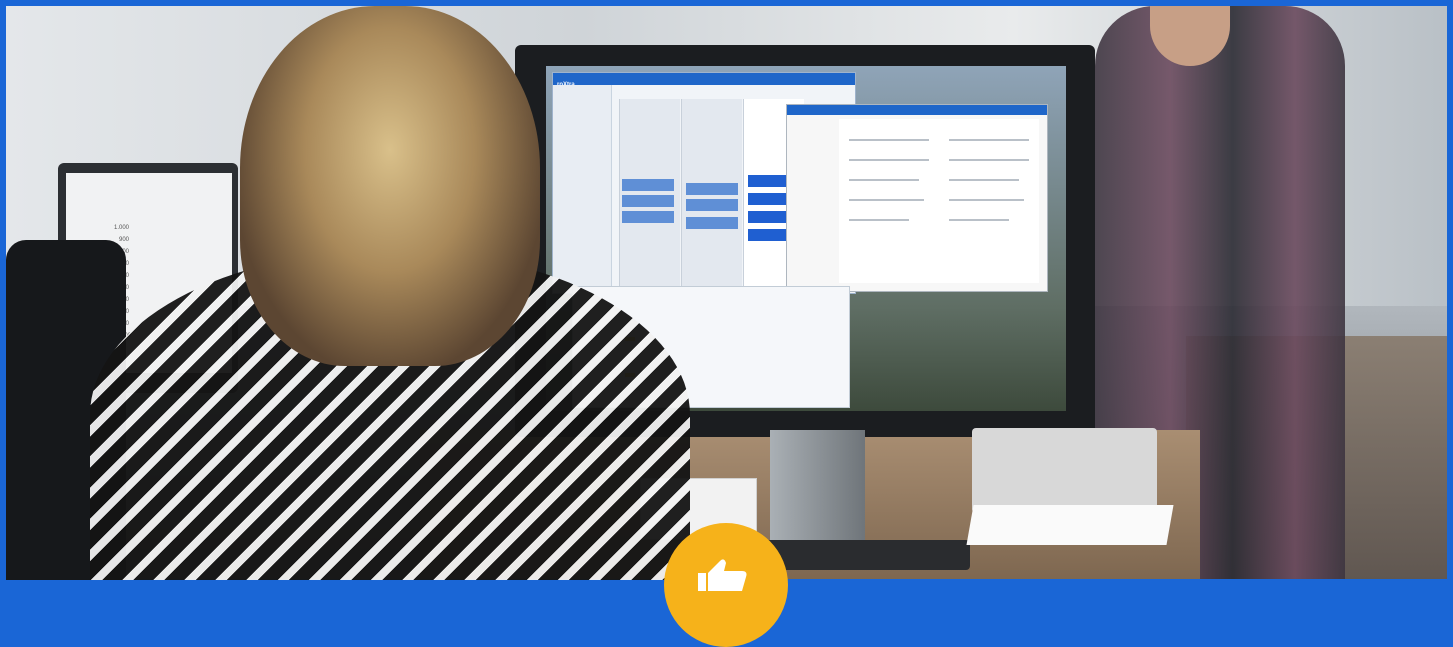 This screenshot has height=647, width=1453. What do you see at coordinates (390, 186) in the screenshot?
I see `woman-hair` at bounding box center [390, 186].